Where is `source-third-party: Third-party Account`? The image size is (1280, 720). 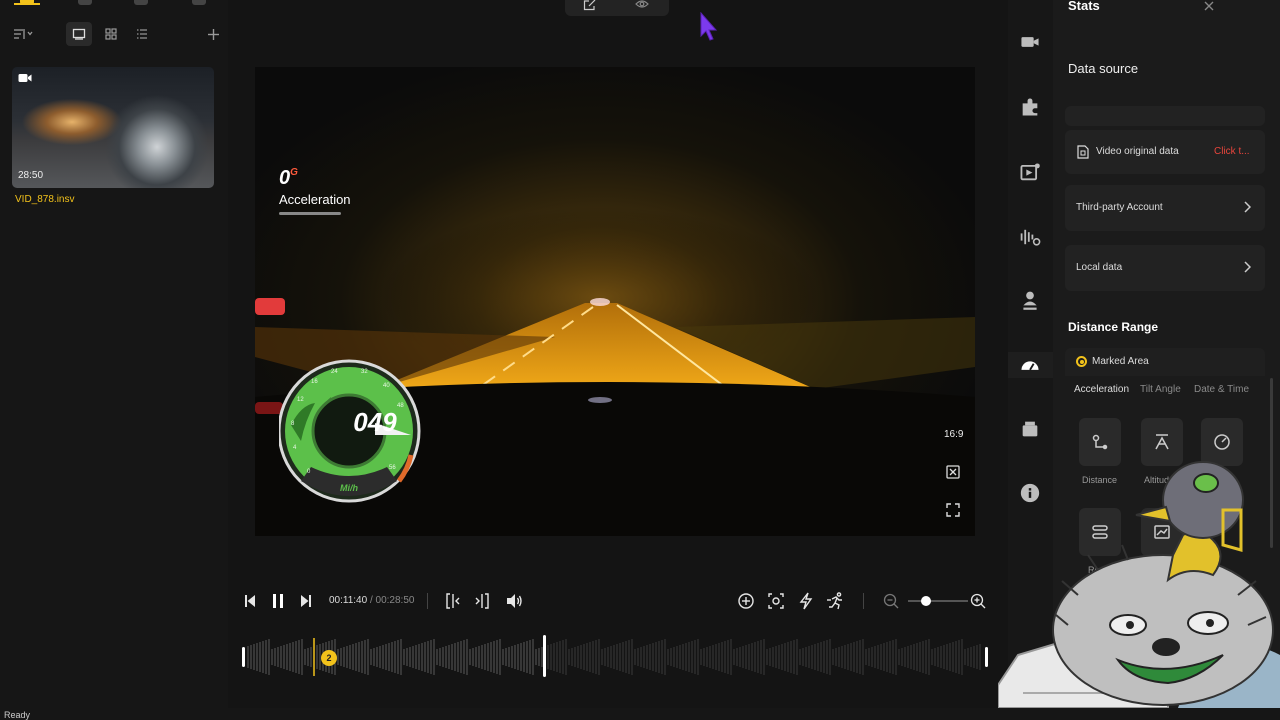
source-third-party: Third-party Account is located at coordinates (1165, 208).